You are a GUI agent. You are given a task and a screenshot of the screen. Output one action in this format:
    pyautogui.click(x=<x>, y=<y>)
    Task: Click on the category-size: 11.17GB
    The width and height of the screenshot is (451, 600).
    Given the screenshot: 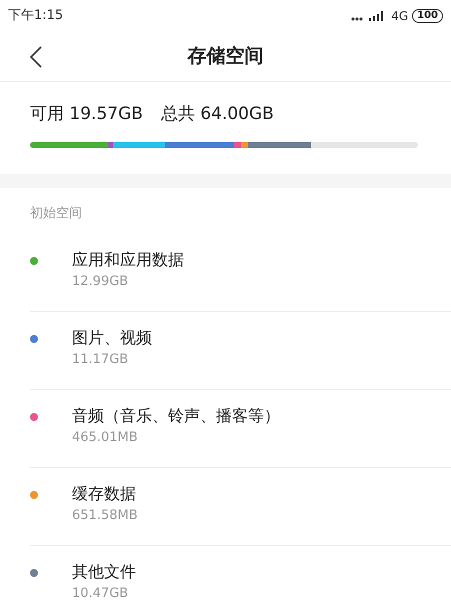 What is the action you would take?
    pyautogui.click(x=101, y=359)
    